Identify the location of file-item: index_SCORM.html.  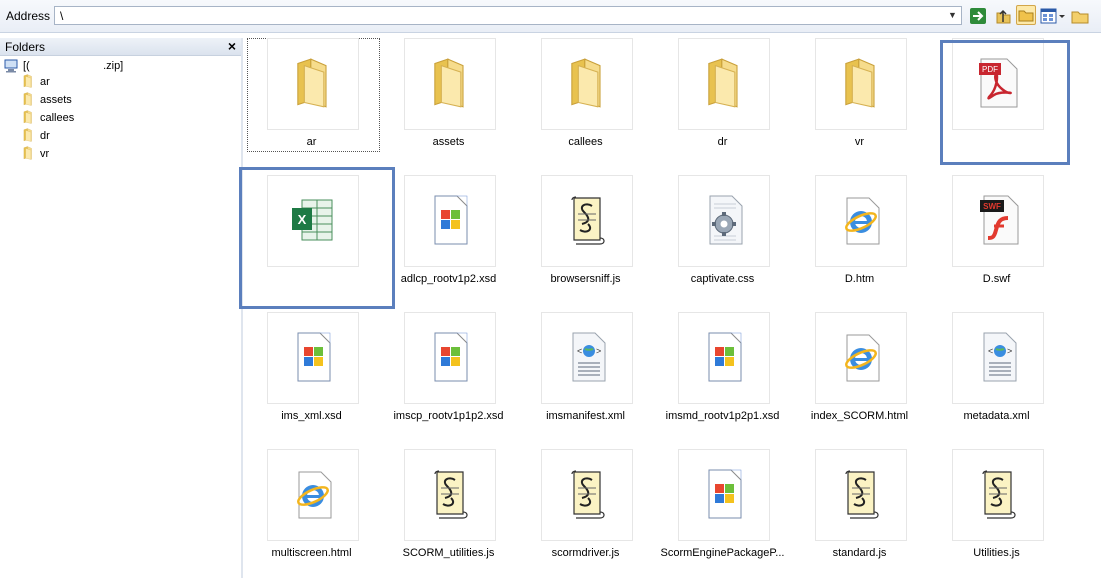
(859, 375).